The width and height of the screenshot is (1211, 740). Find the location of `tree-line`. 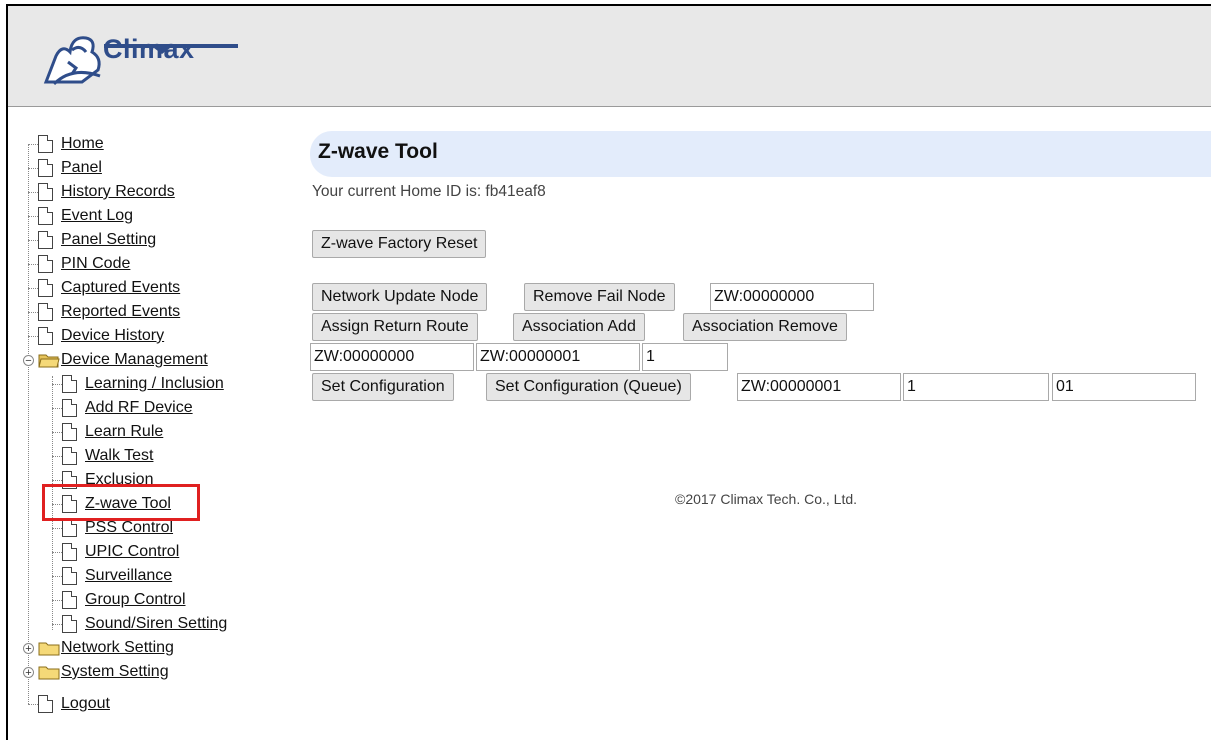

tree-line is located at coordinates (28, 424).